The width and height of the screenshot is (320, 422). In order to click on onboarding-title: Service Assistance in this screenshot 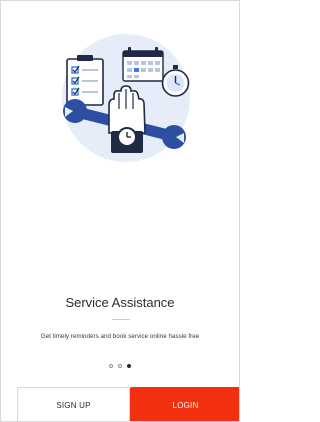, I will do `click(120, 302)`.